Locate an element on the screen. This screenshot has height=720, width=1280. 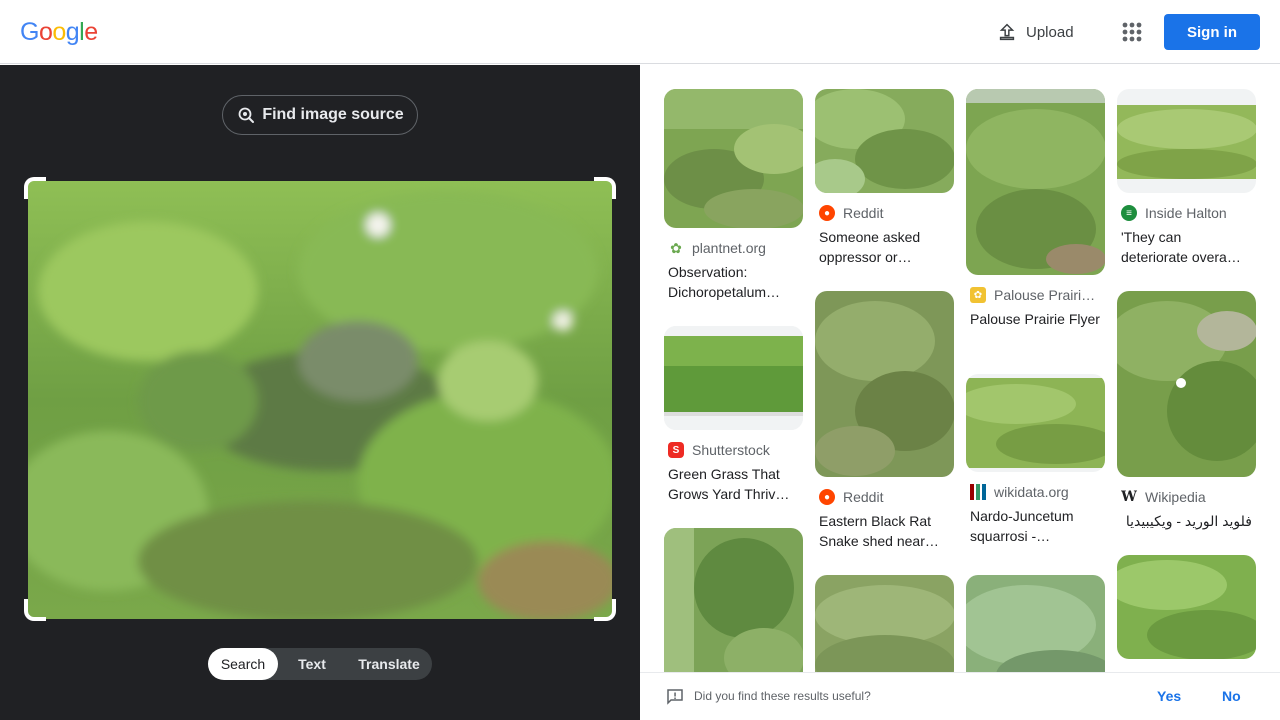
result-source: ✿ plantnet.org is located at coordinates (733, 248).